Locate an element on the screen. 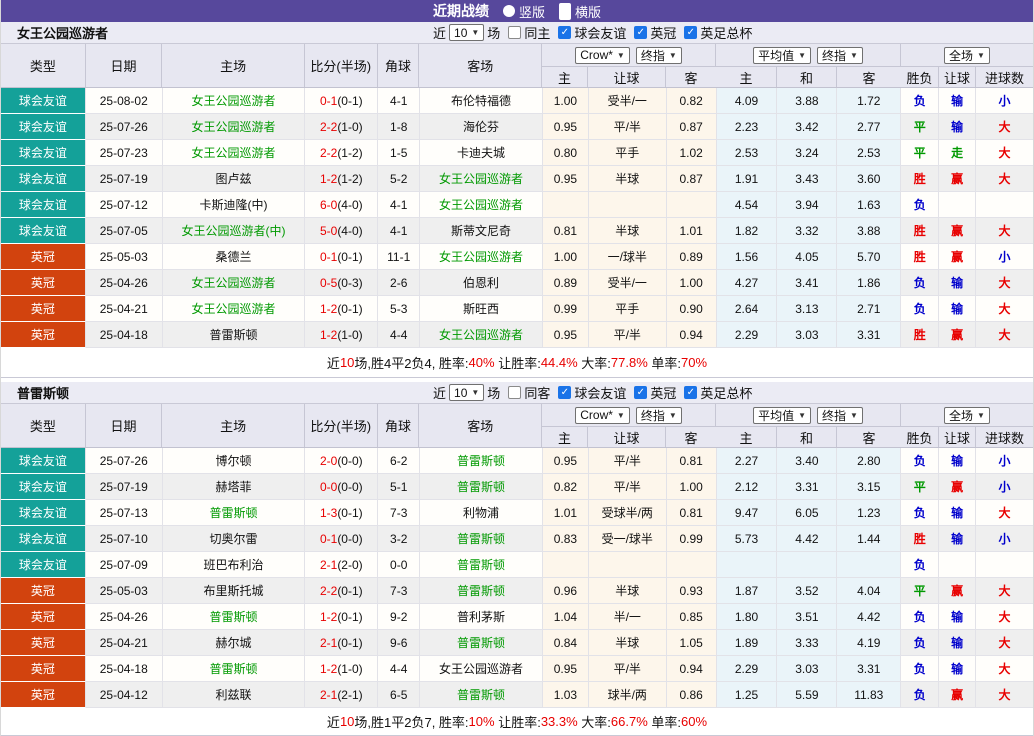 The image size is (1034, 736). away-team: 利物浦 is located at coordinates (481, 513).